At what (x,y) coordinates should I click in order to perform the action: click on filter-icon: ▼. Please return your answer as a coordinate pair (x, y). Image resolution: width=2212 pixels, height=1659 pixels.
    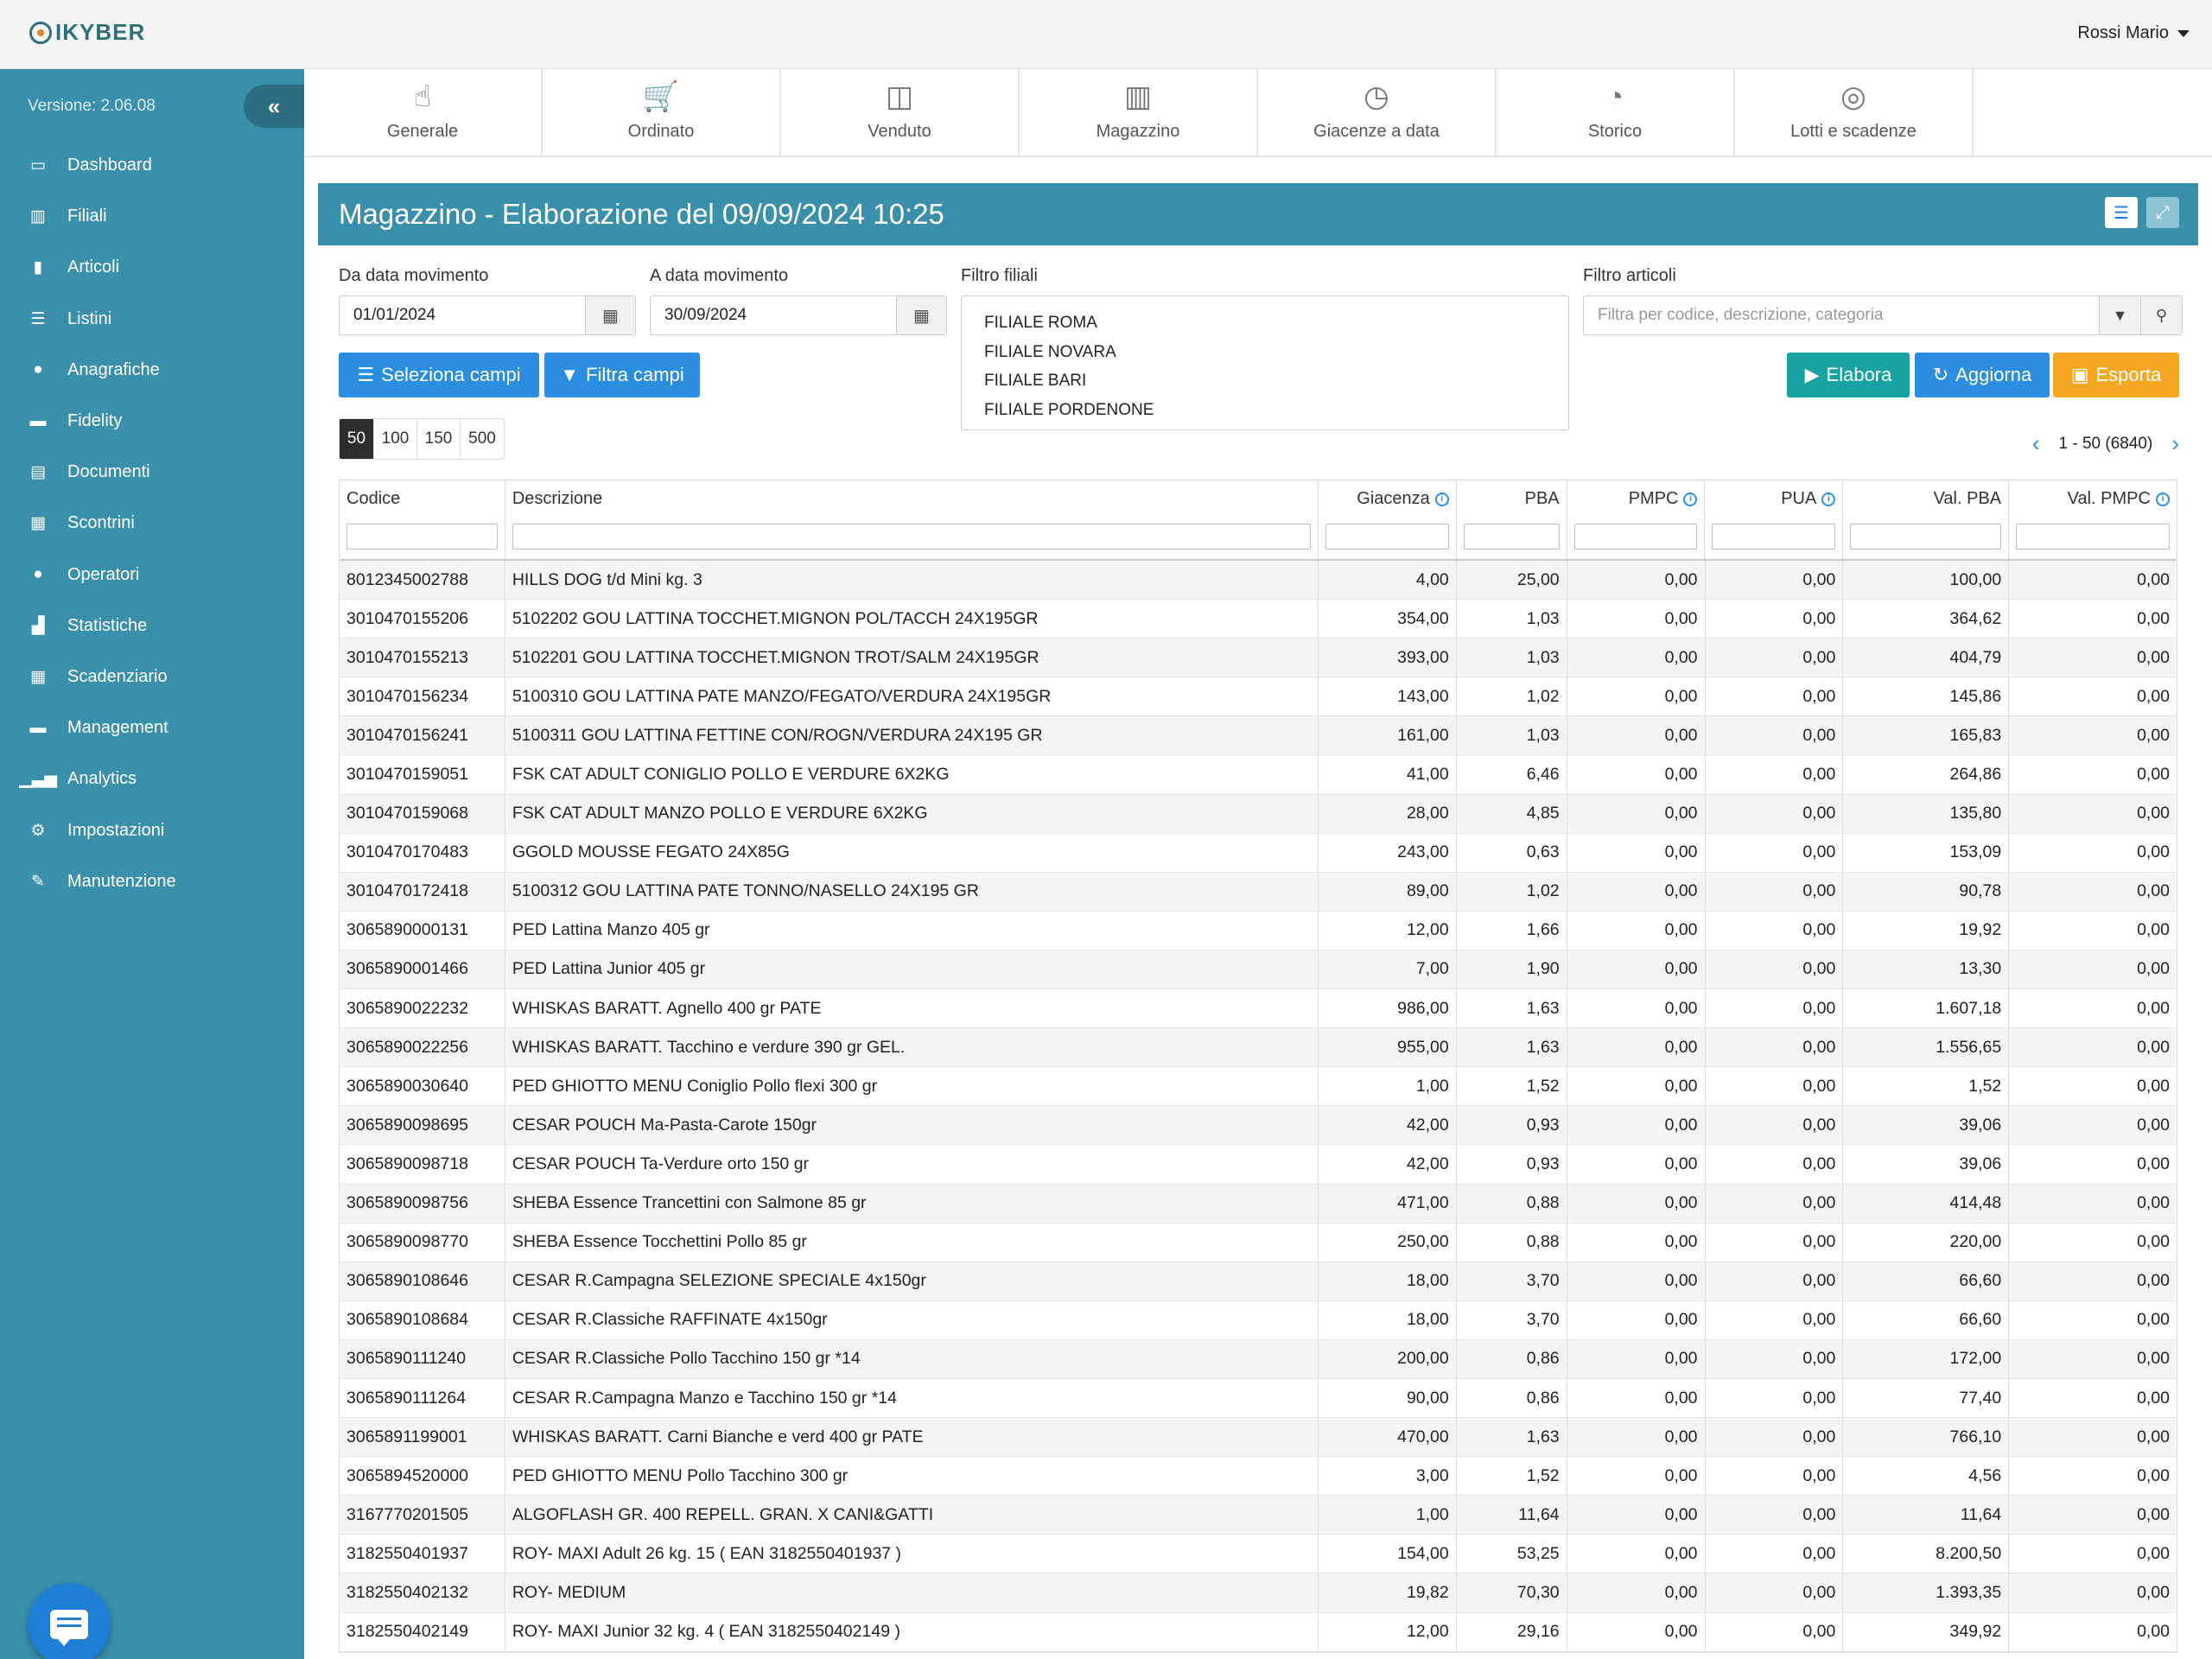
    Looking at the image, I should click on (2119, 315).